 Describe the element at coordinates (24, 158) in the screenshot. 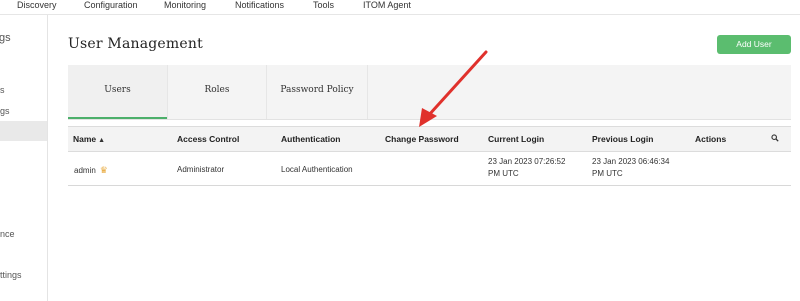

I see `sidebar: gs s gs nce ttings` at that location.